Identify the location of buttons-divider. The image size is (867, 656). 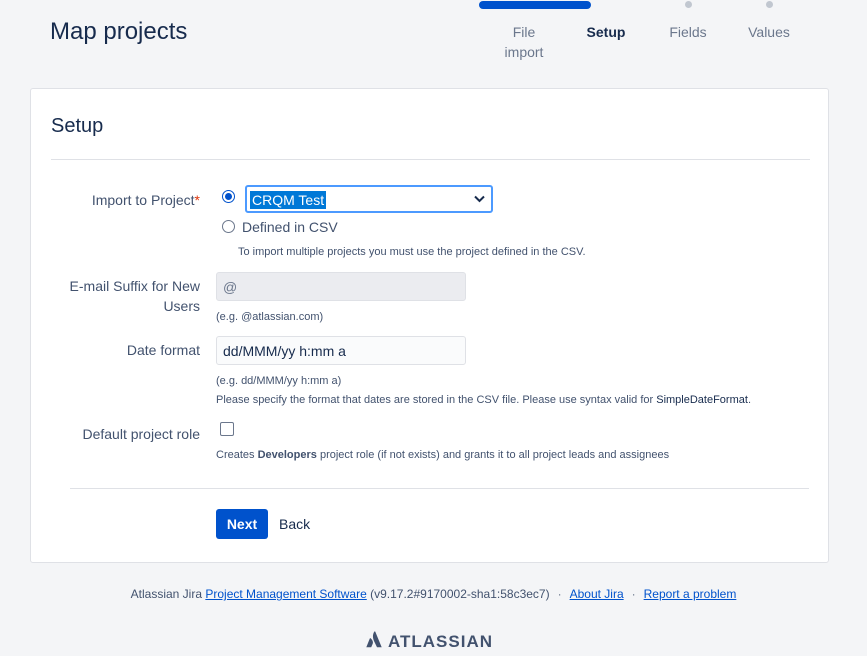
(439, 488).